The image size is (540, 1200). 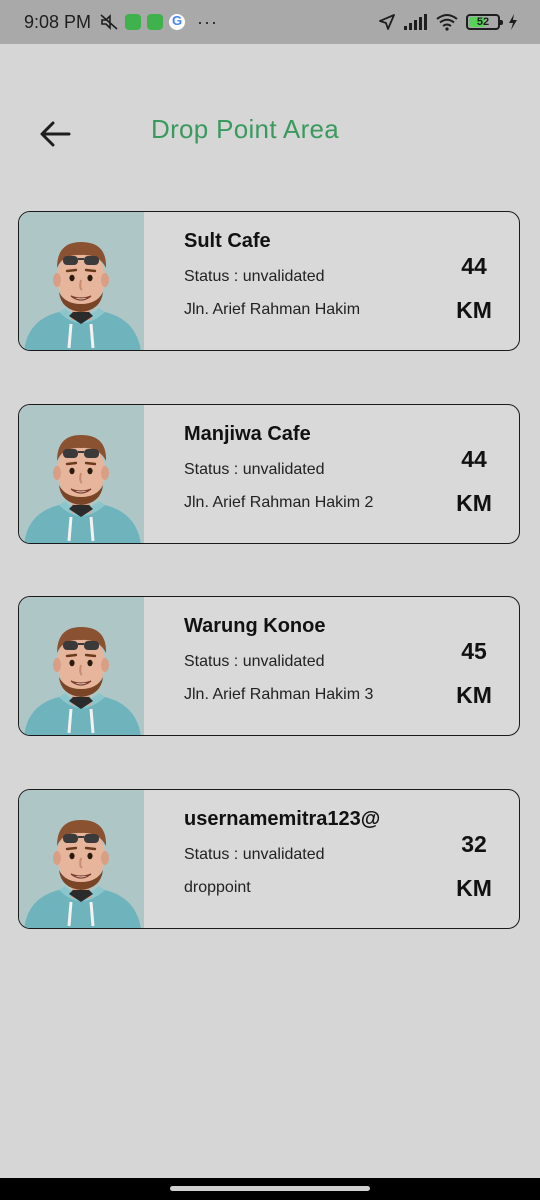 What do you see at coordinates (513, 22) in the screenshot?
I see `charging-icon` at bounding box center [513, 22].